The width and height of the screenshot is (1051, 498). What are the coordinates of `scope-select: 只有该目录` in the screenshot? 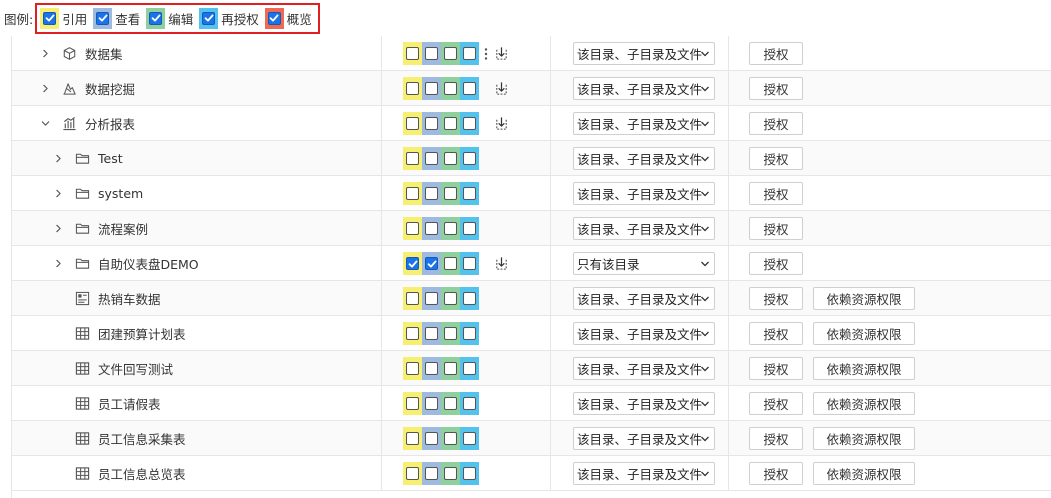 It's located at (644, 263).